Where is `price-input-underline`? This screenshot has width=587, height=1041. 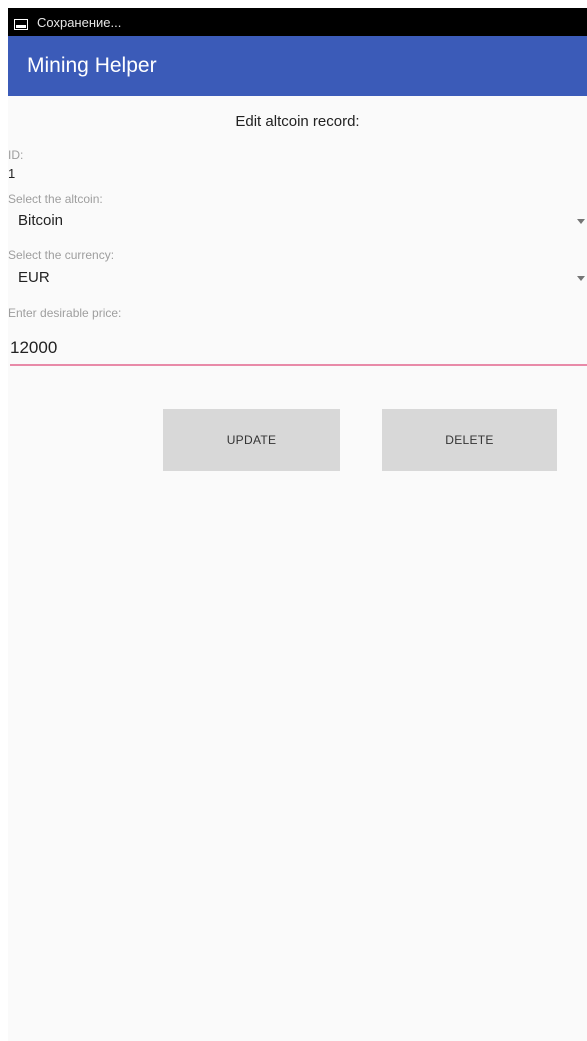
price-input-underline is located at coordinates (298, 365).